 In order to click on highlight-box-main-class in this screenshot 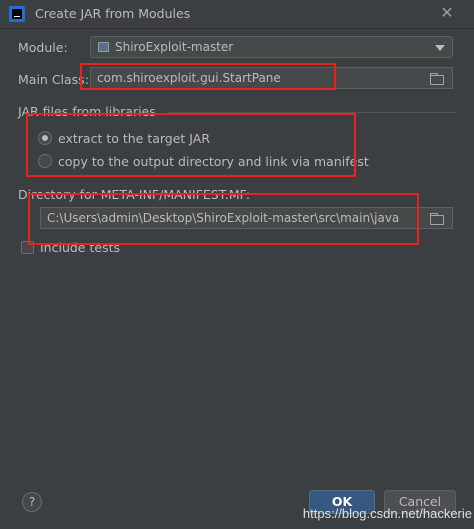, I will do `click(208, 76)`.